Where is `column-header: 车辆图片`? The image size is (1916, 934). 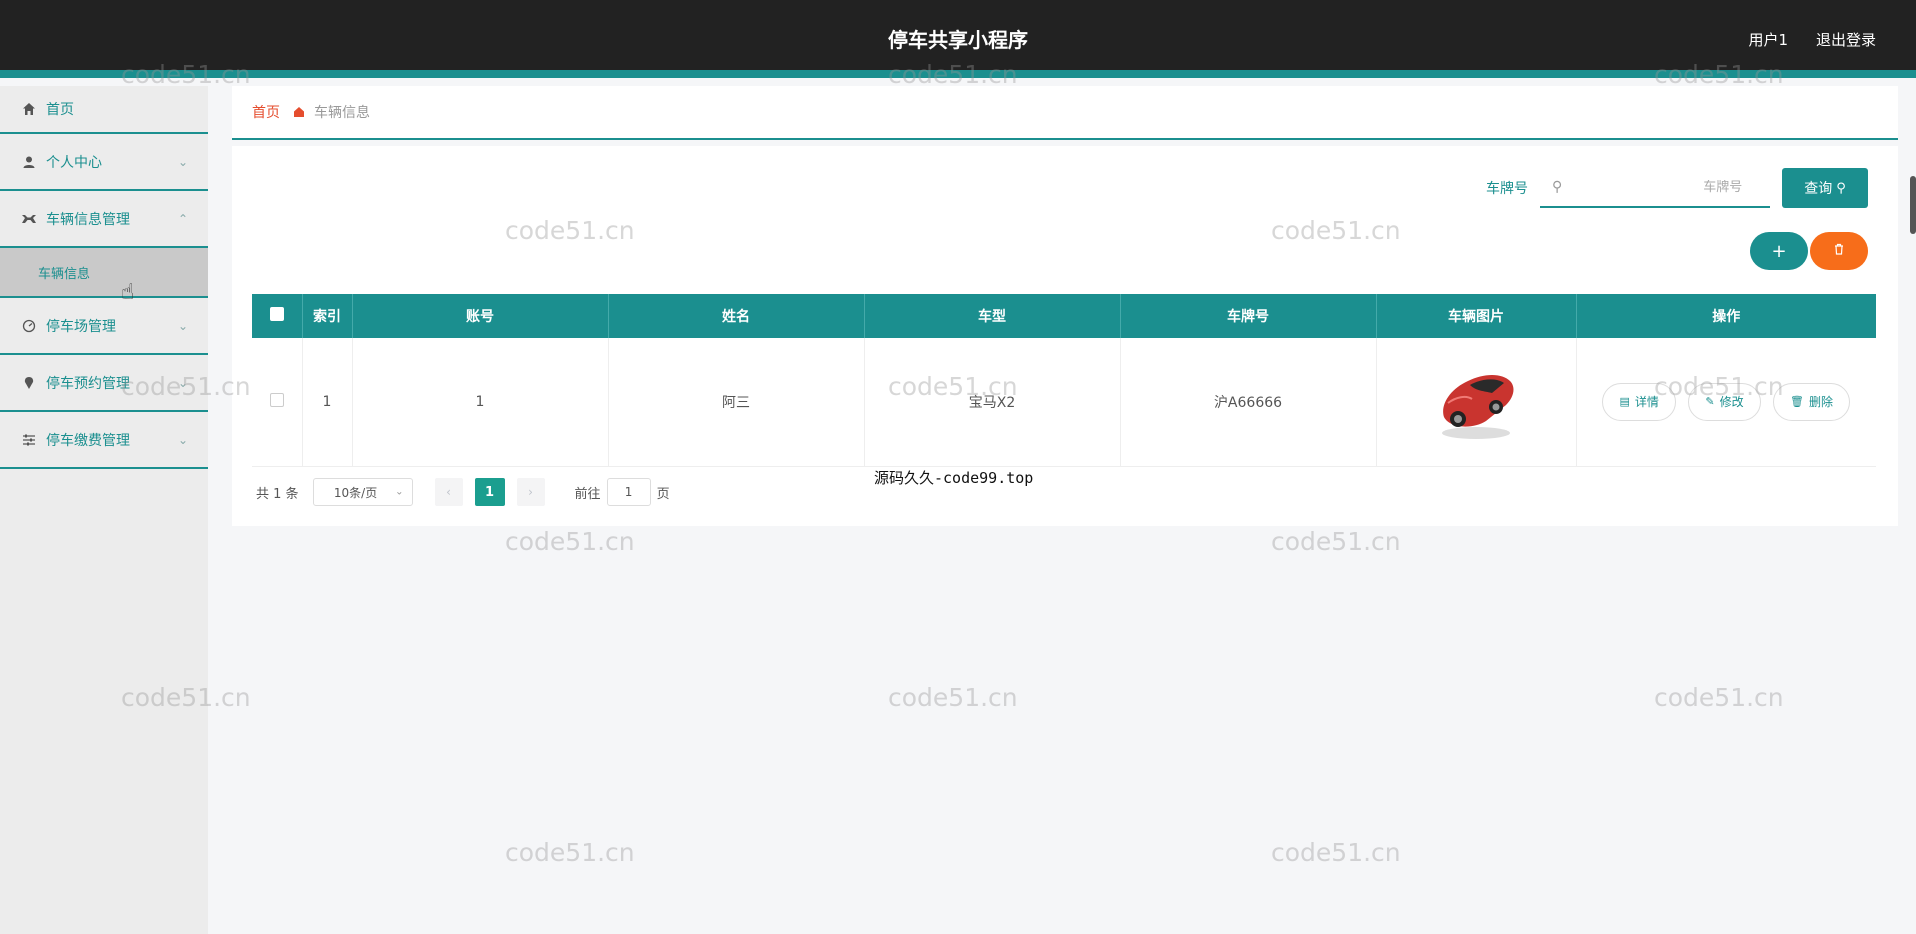 column-header: 车辆图片 is located at coordinates (1476, 316).